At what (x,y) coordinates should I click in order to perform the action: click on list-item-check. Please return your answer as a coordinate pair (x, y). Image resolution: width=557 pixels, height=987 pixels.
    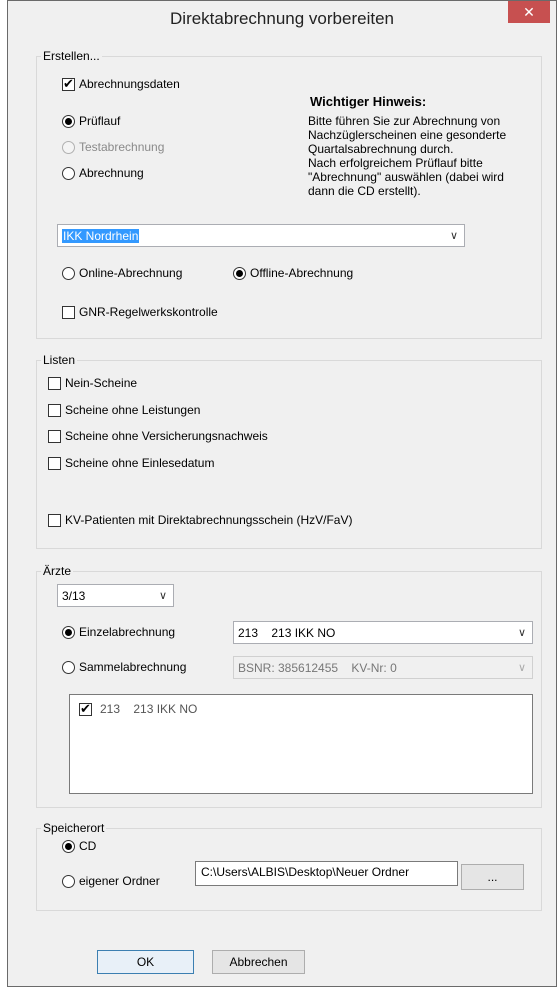
    Looking at the image, I should click on (85, 709).